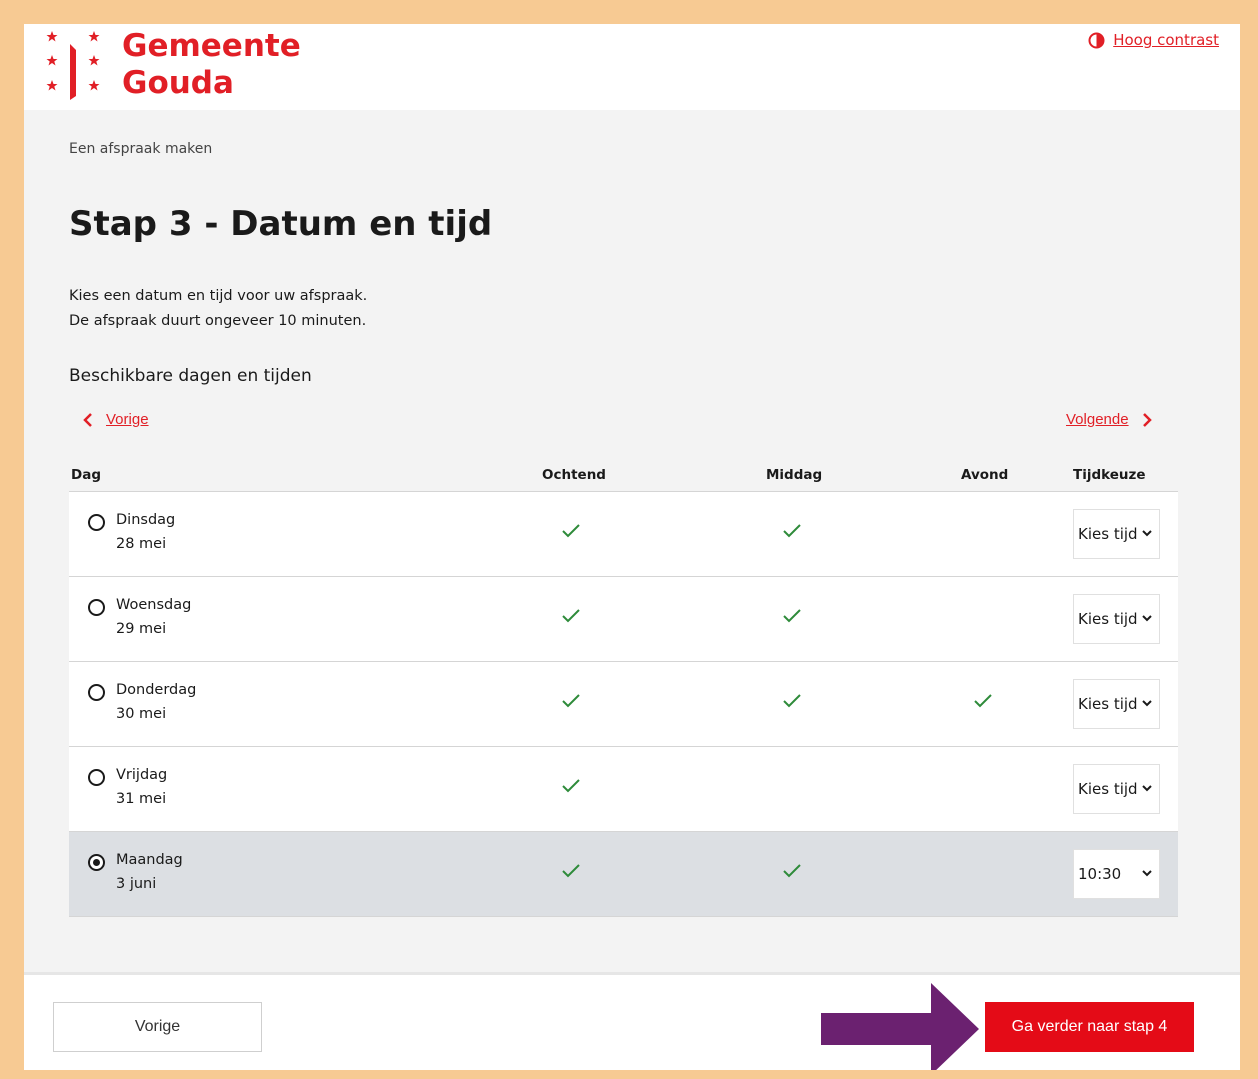  I want to click on breadcrumb: Een afspraak maken, so click(141, 149).